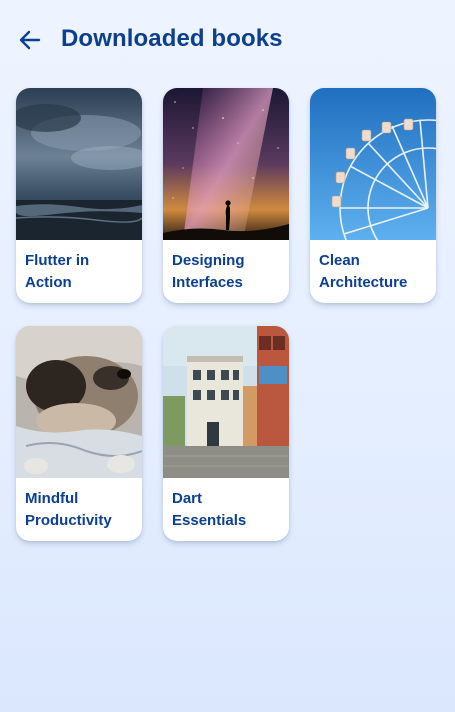 Image resolution: width=455 pixels, height=712 pixels. I want to click on book-card: Flutter in Action, so click(79, 195).